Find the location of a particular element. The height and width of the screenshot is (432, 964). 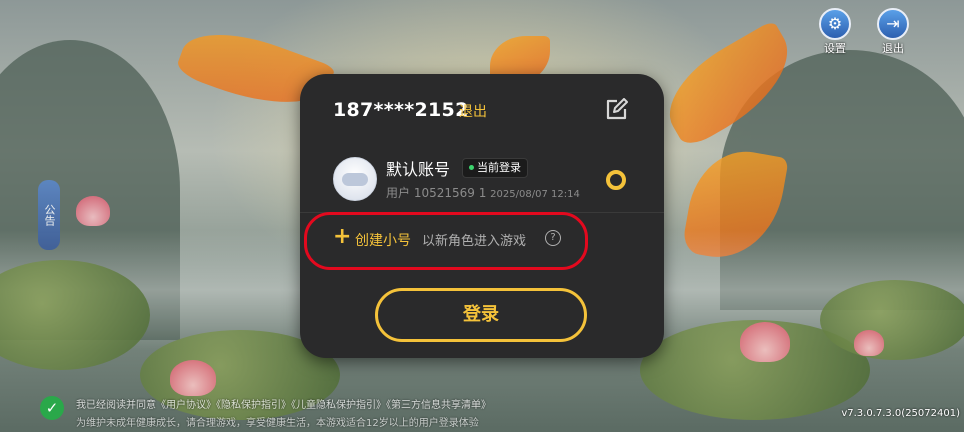

account-name: 默认账号 is located at coordinates (418, 169).